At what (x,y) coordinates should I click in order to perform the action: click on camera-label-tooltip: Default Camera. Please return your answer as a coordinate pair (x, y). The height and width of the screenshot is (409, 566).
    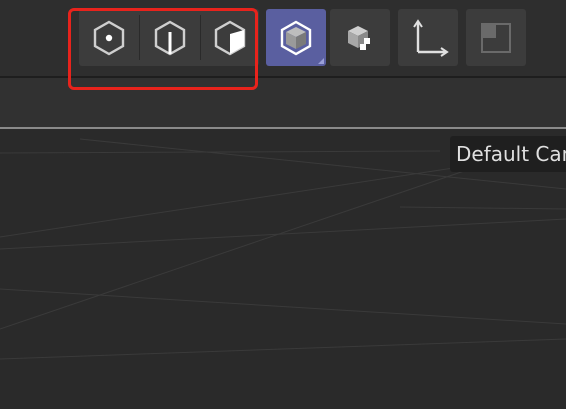
    Looking at the image, I should click on (508, 154).